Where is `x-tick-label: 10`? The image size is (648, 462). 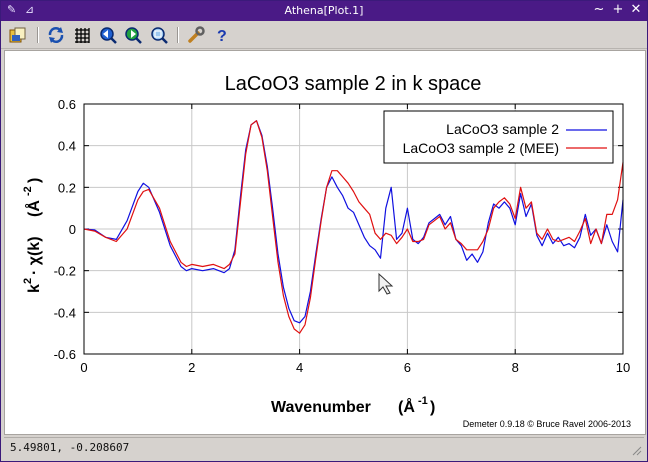 x-tick-label: 10 is located at coordinates (623, 367).